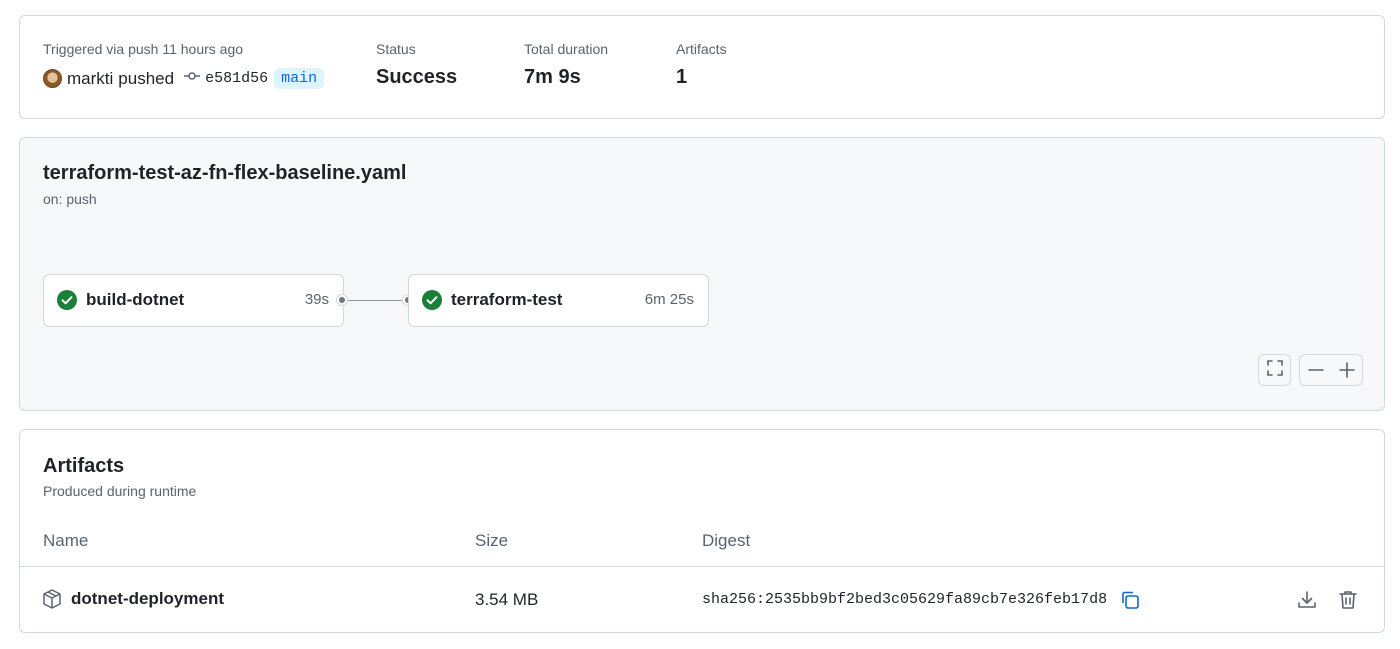  Describe the element at coordinates (120, 491) in the screenshot. I see `artifacts-subtitle: Produced during runtime` at that location.